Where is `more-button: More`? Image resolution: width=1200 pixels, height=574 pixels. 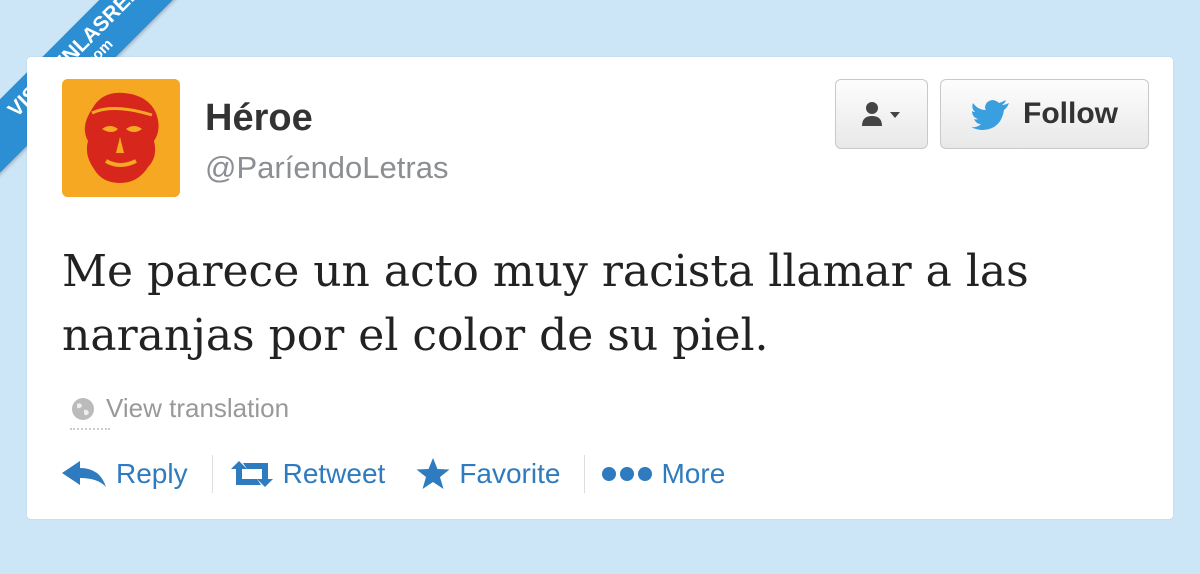 more-button: More is located at coordinates (663, 474).